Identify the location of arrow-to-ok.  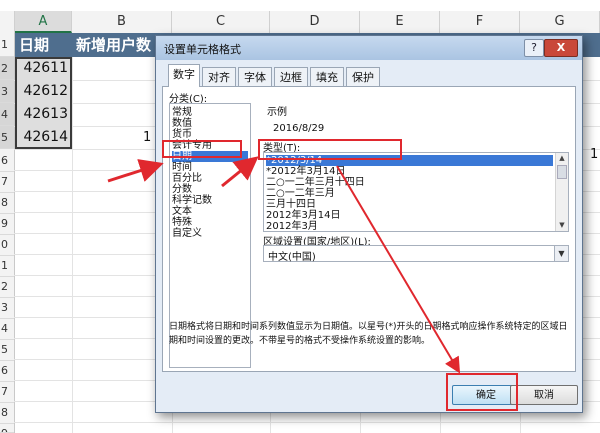
(398, 269).